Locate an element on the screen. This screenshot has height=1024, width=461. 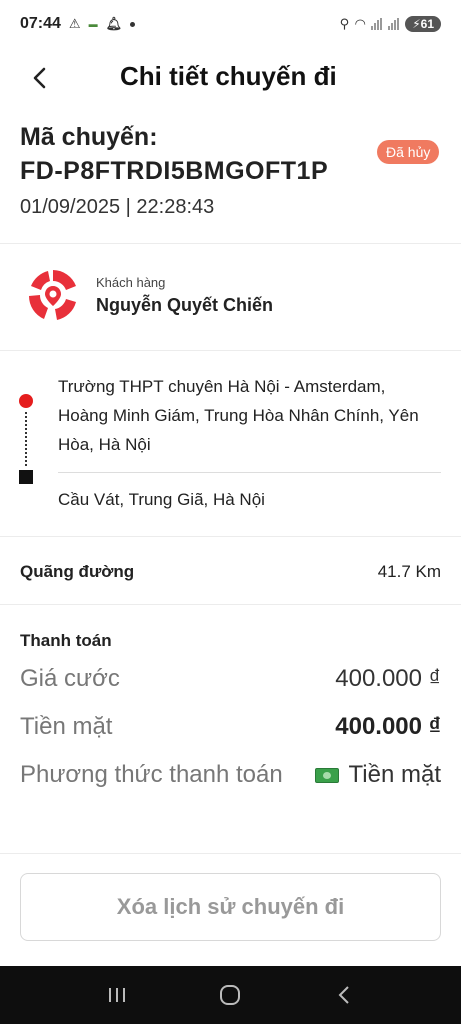
app-notification-icon: ▬ is located at coordinates (93, 24).